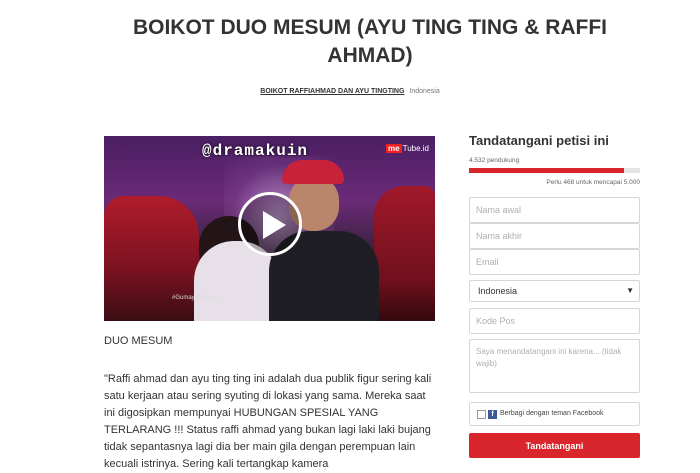 The image size is (700, 473). I want to click on signature-progress-bar, so click(554, 170).